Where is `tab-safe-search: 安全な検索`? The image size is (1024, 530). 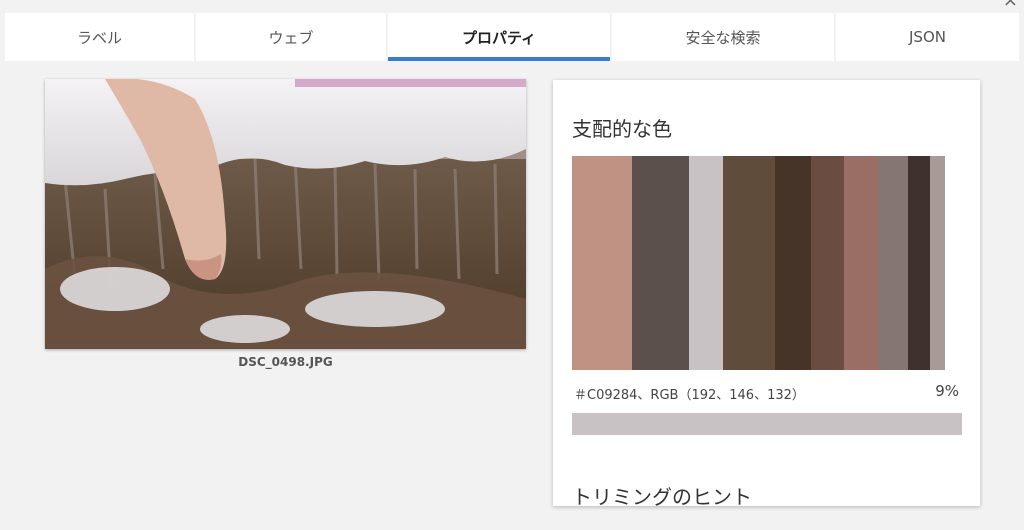
tab-safe-search: 安全な検索 is located at coordinates (723, 37).